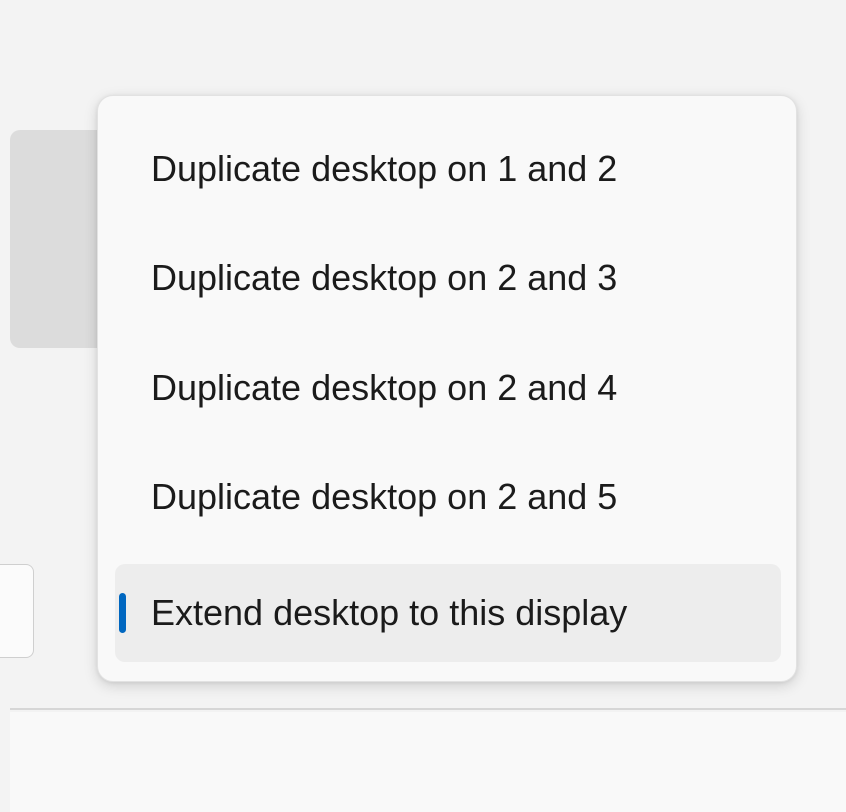  What do you see at coordinates (384, 387) in the screenshot?
I see `menu-item-label: Duplicate desktop on 2 and 4` at bounding box center [384, 387].